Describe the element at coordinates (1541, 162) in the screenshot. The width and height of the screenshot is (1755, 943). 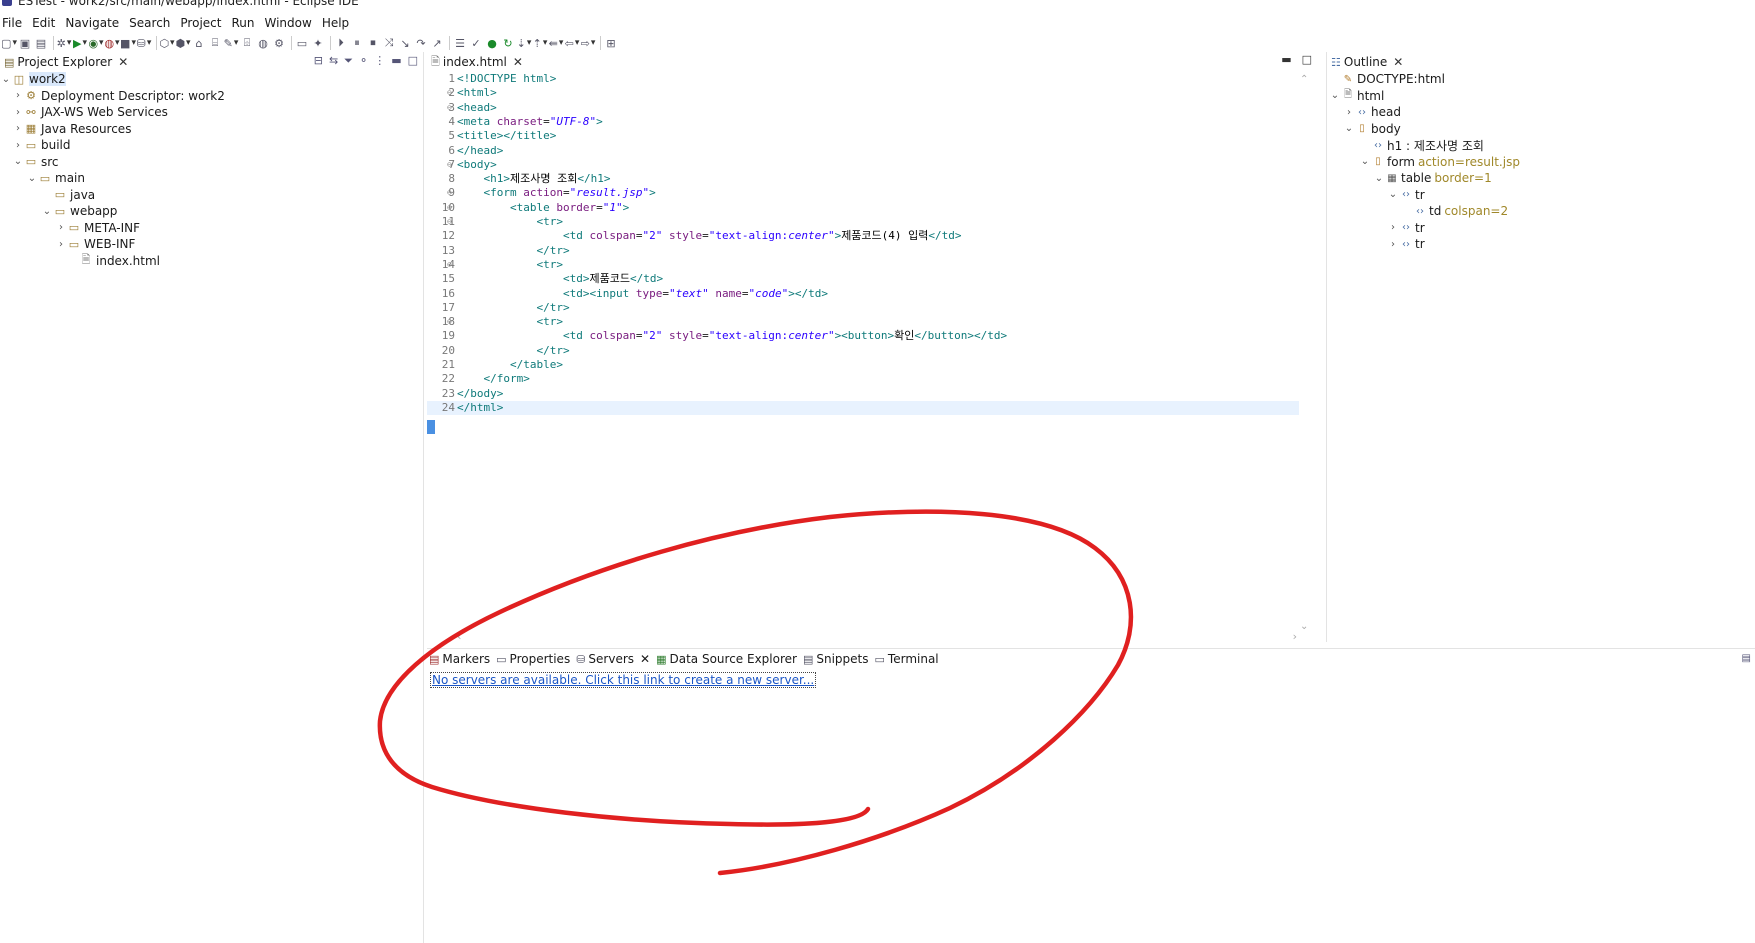
I see `outline-item-form: ⌄ ▯ form action=result.jsp` at that location.